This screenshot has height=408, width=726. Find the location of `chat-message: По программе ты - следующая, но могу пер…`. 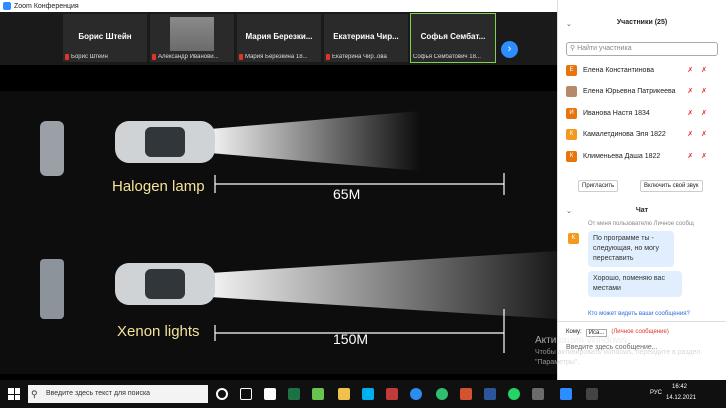

chat-message: По программе ты - следующая, но могу пер… is located at coordinates (631, 249).